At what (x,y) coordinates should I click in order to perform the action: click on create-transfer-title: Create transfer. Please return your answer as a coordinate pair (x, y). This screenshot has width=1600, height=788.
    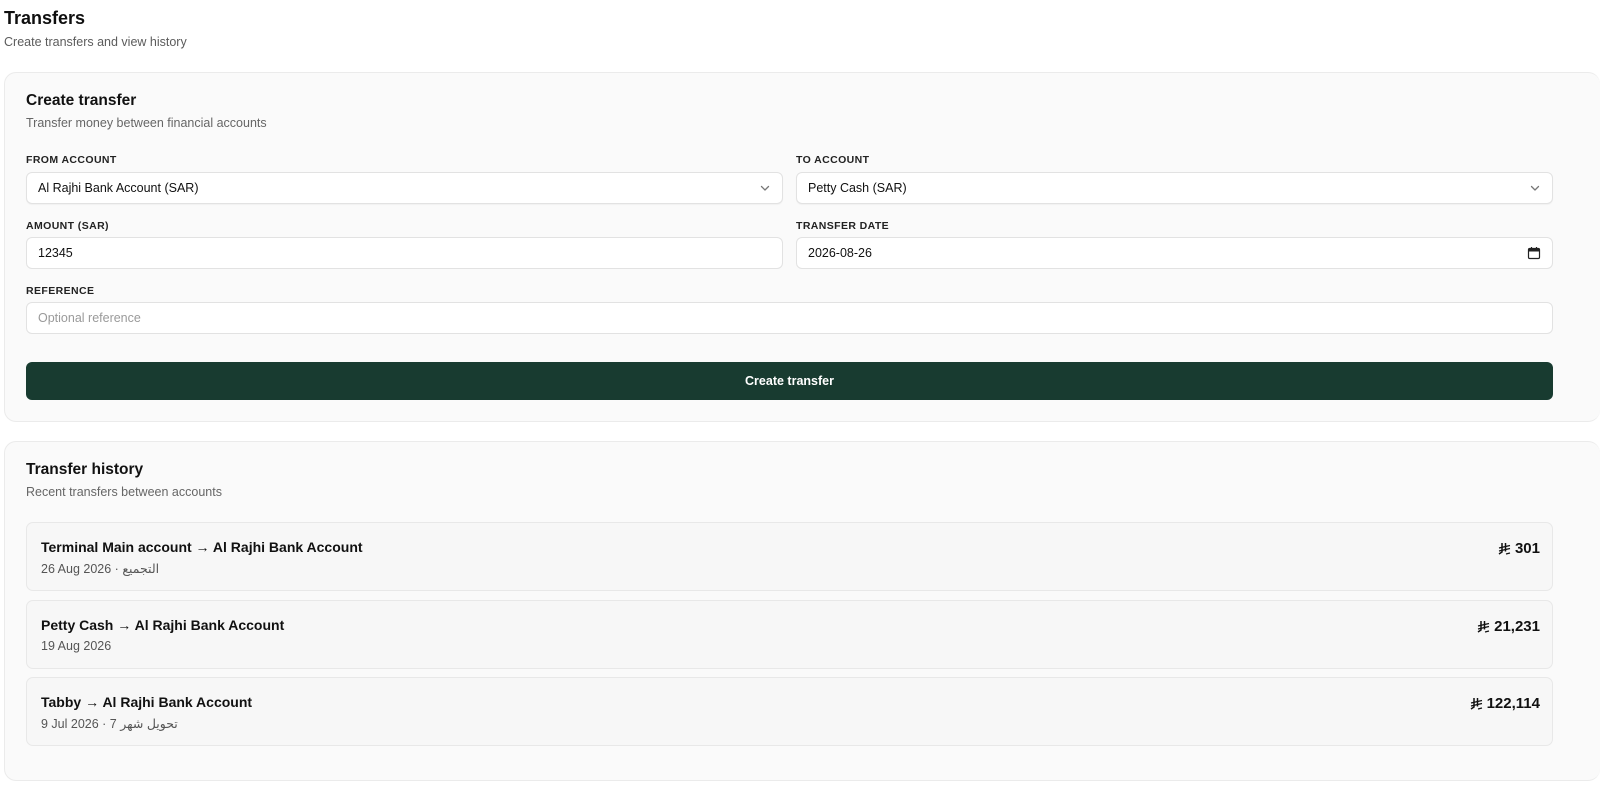
    Looking at the image, I should click on (81, 100).